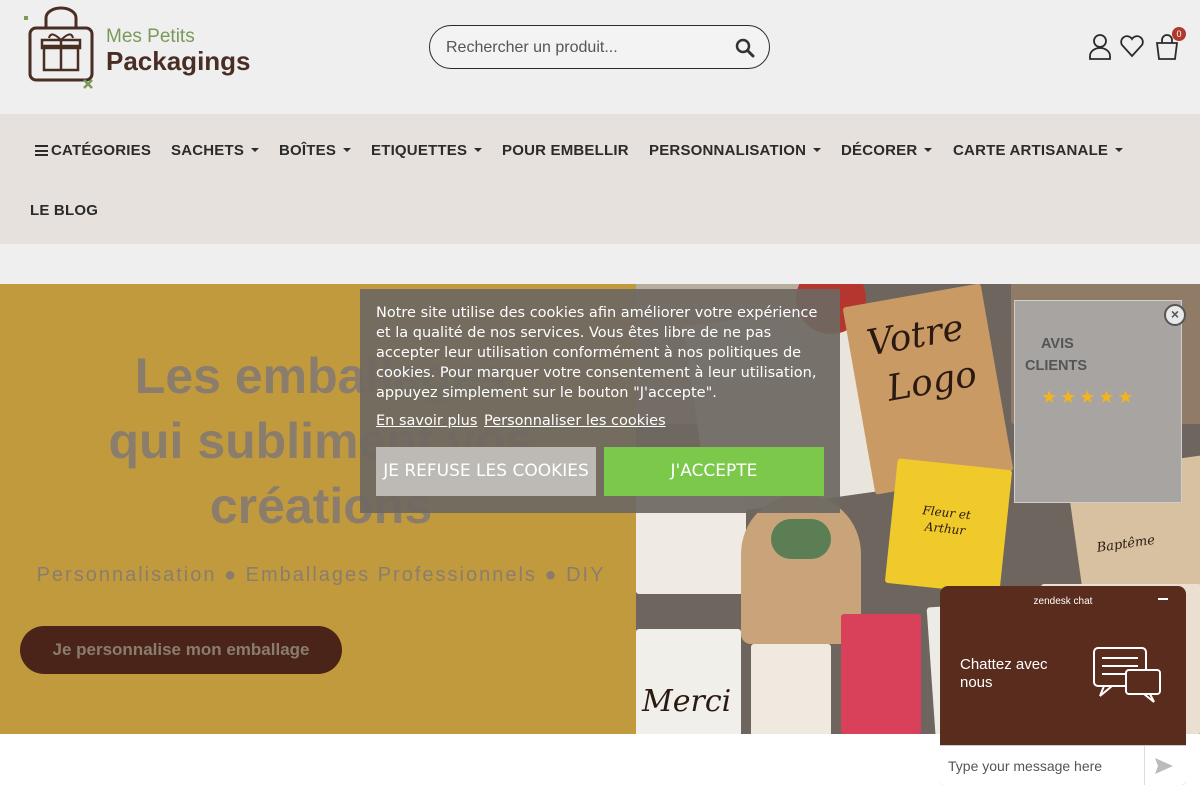  I want to click on nav-item-sachets: SACHETS, so click(215, 150).